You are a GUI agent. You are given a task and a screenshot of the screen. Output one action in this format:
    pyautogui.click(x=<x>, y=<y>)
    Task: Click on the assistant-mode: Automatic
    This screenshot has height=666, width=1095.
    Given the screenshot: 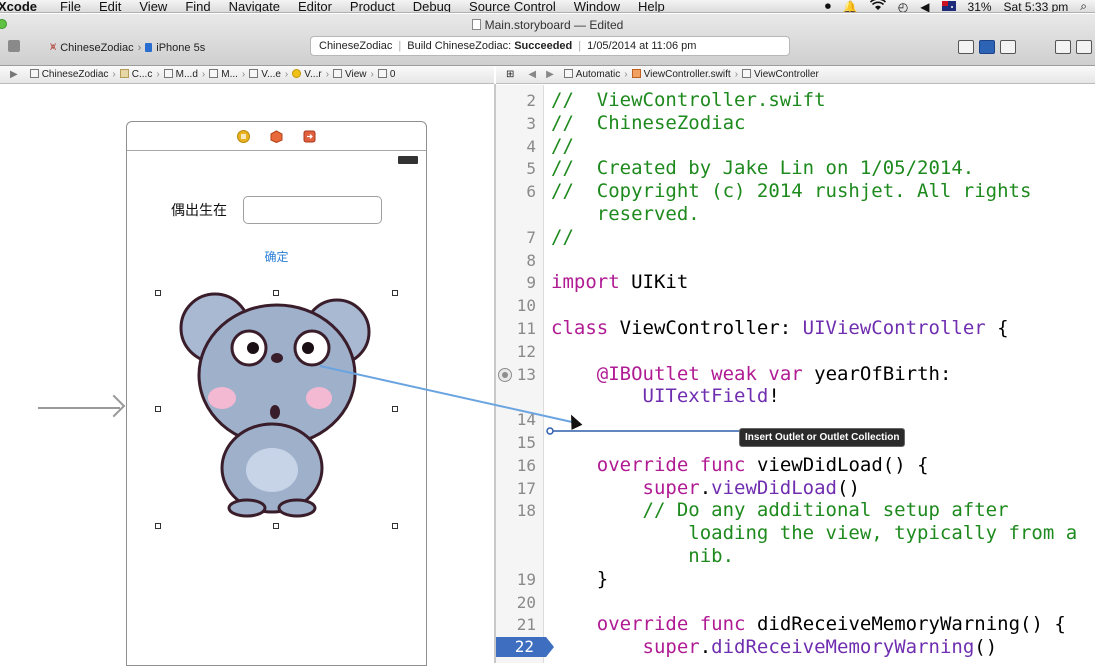 What is the action you would take?
    pyautogui.click(x=591, y=74)
    